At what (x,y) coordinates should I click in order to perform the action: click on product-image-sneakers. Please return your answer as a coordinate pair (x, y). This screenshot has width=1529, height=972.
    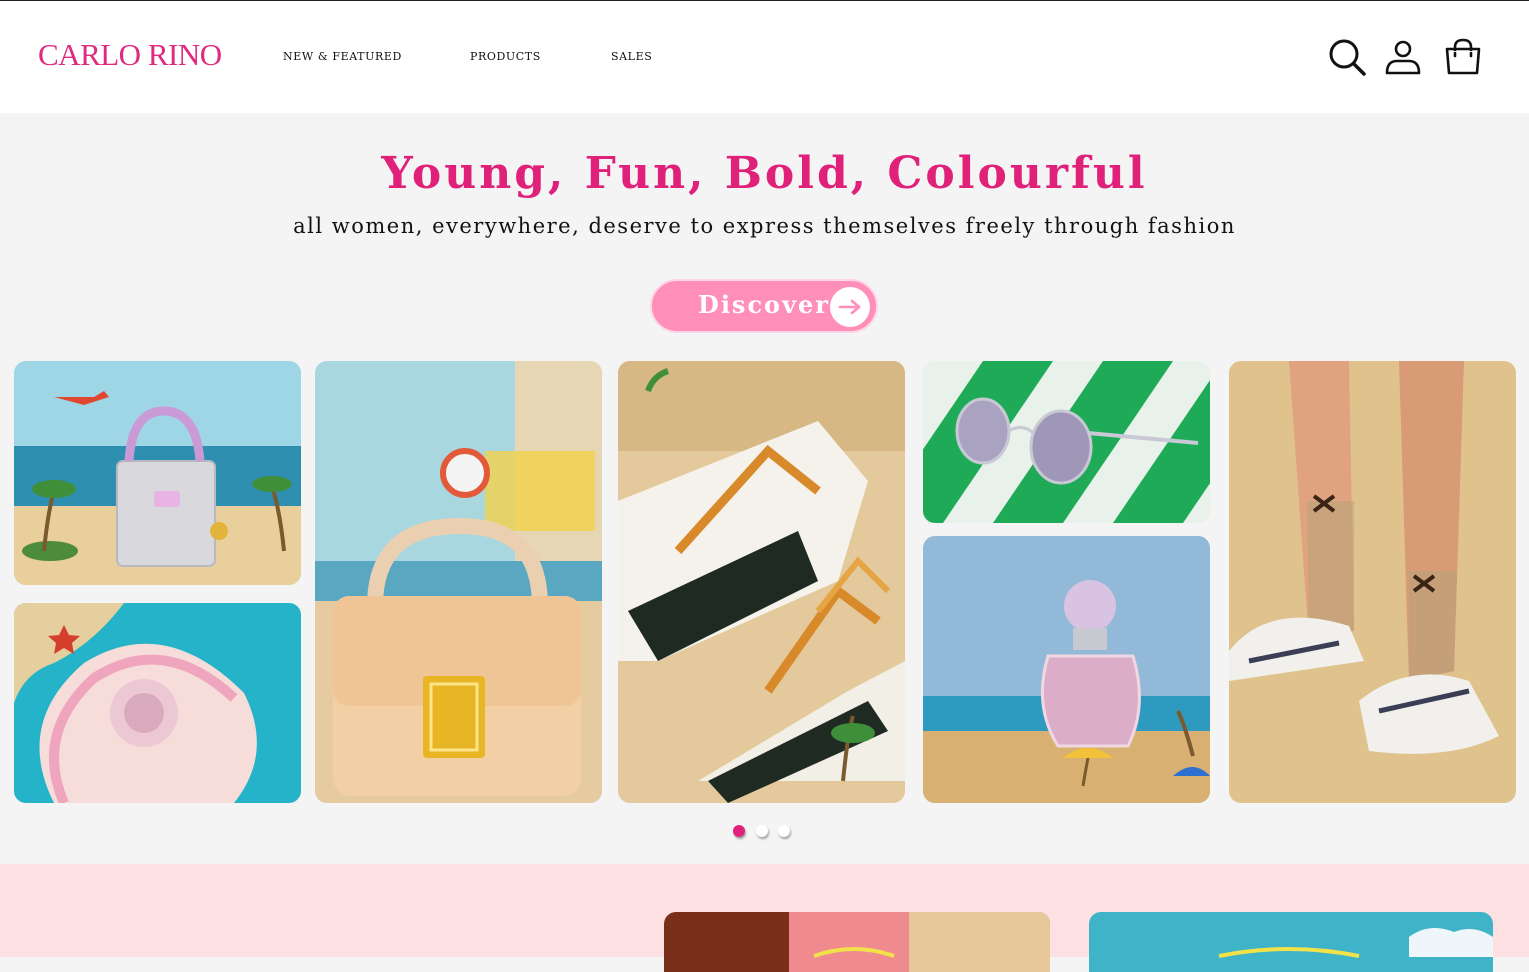
    Looking at the image, I should click on (761, 582).